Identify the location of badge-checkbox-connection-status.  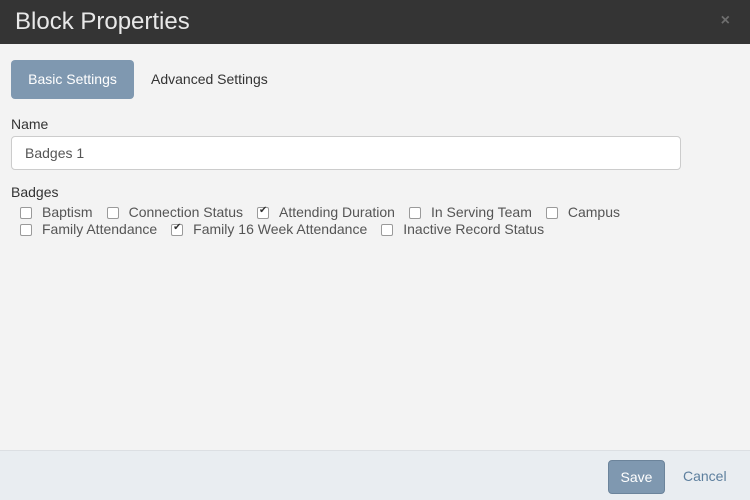
(112, 212).